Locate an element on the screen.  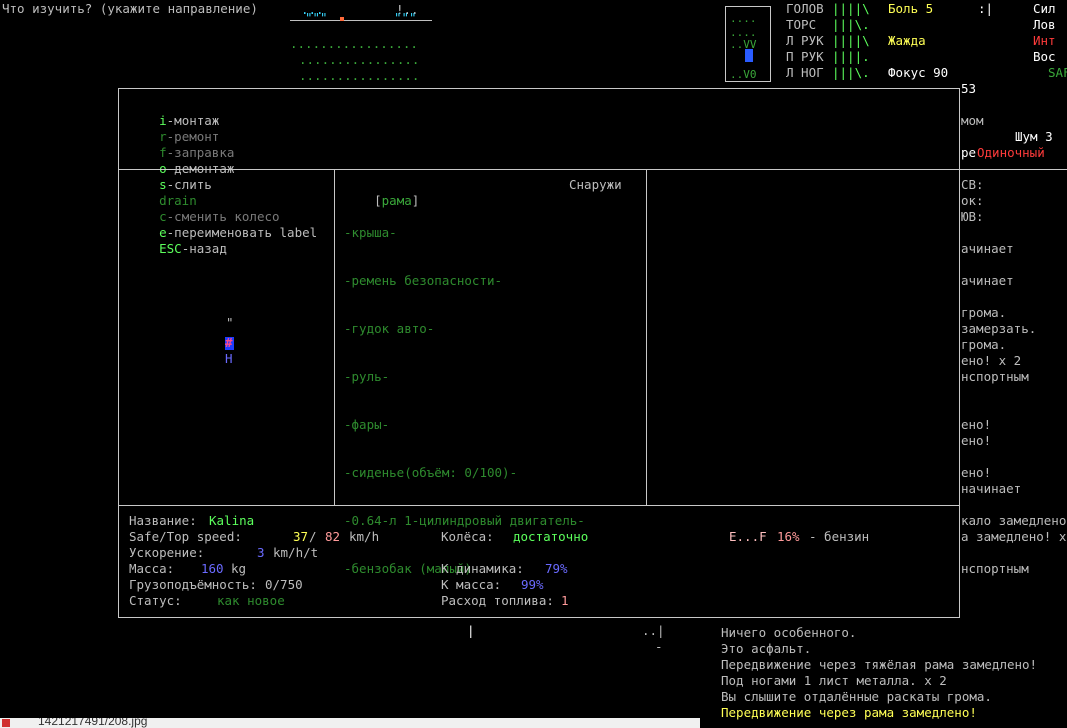
effect-thirst: Жажда is located at coordinates (907, 40).